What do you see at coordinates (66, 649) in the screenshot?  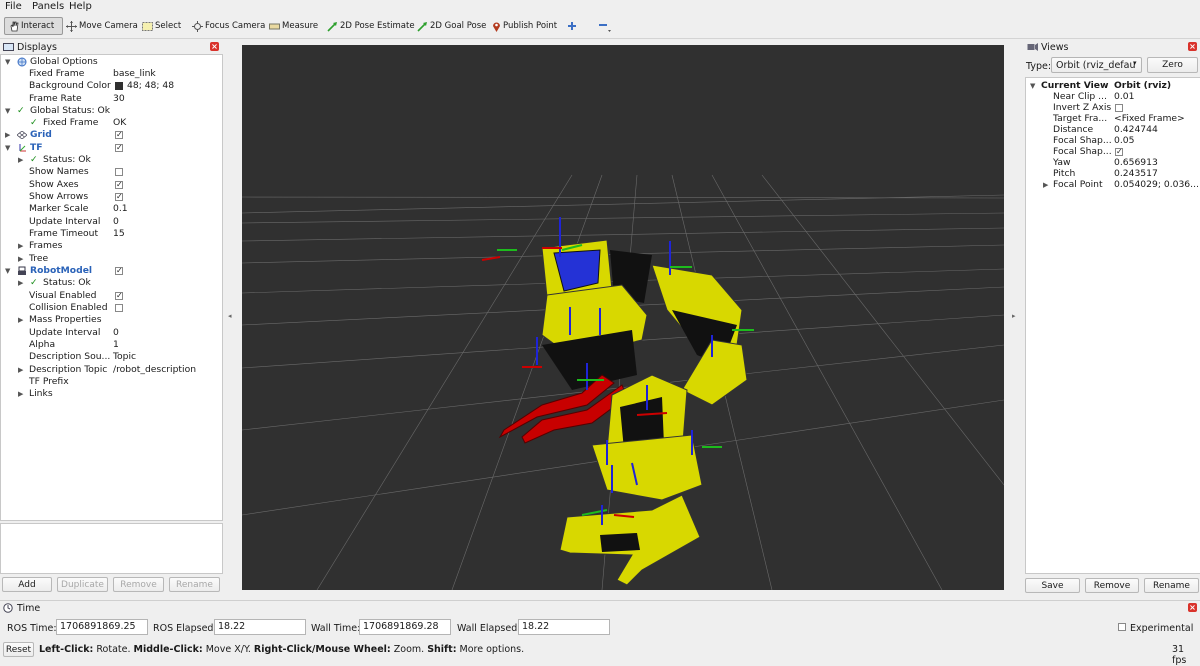 I see `hint-left-click: Left-Click:` at bounding box center [66, 649].